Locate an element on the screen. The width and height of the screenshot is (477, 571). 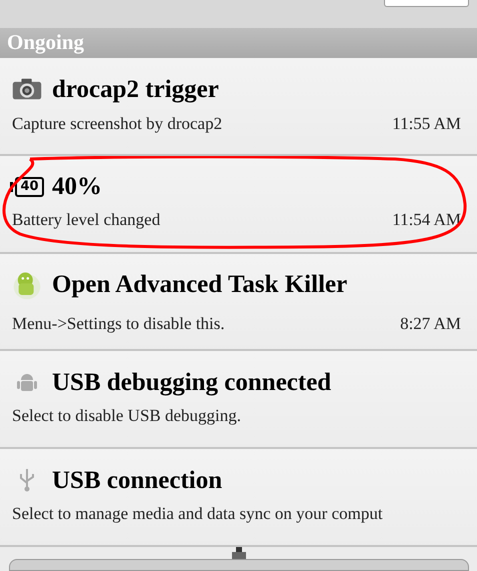
top-button is located at coordinates (426, 3).